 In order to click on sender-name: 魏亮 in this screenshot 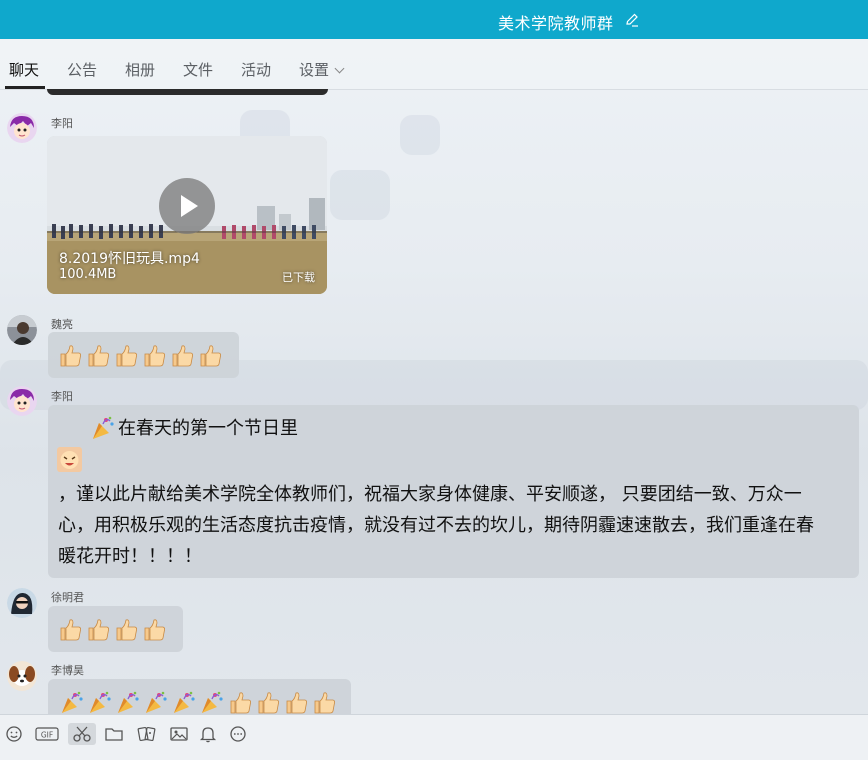, I will do `click(62, 324)`.